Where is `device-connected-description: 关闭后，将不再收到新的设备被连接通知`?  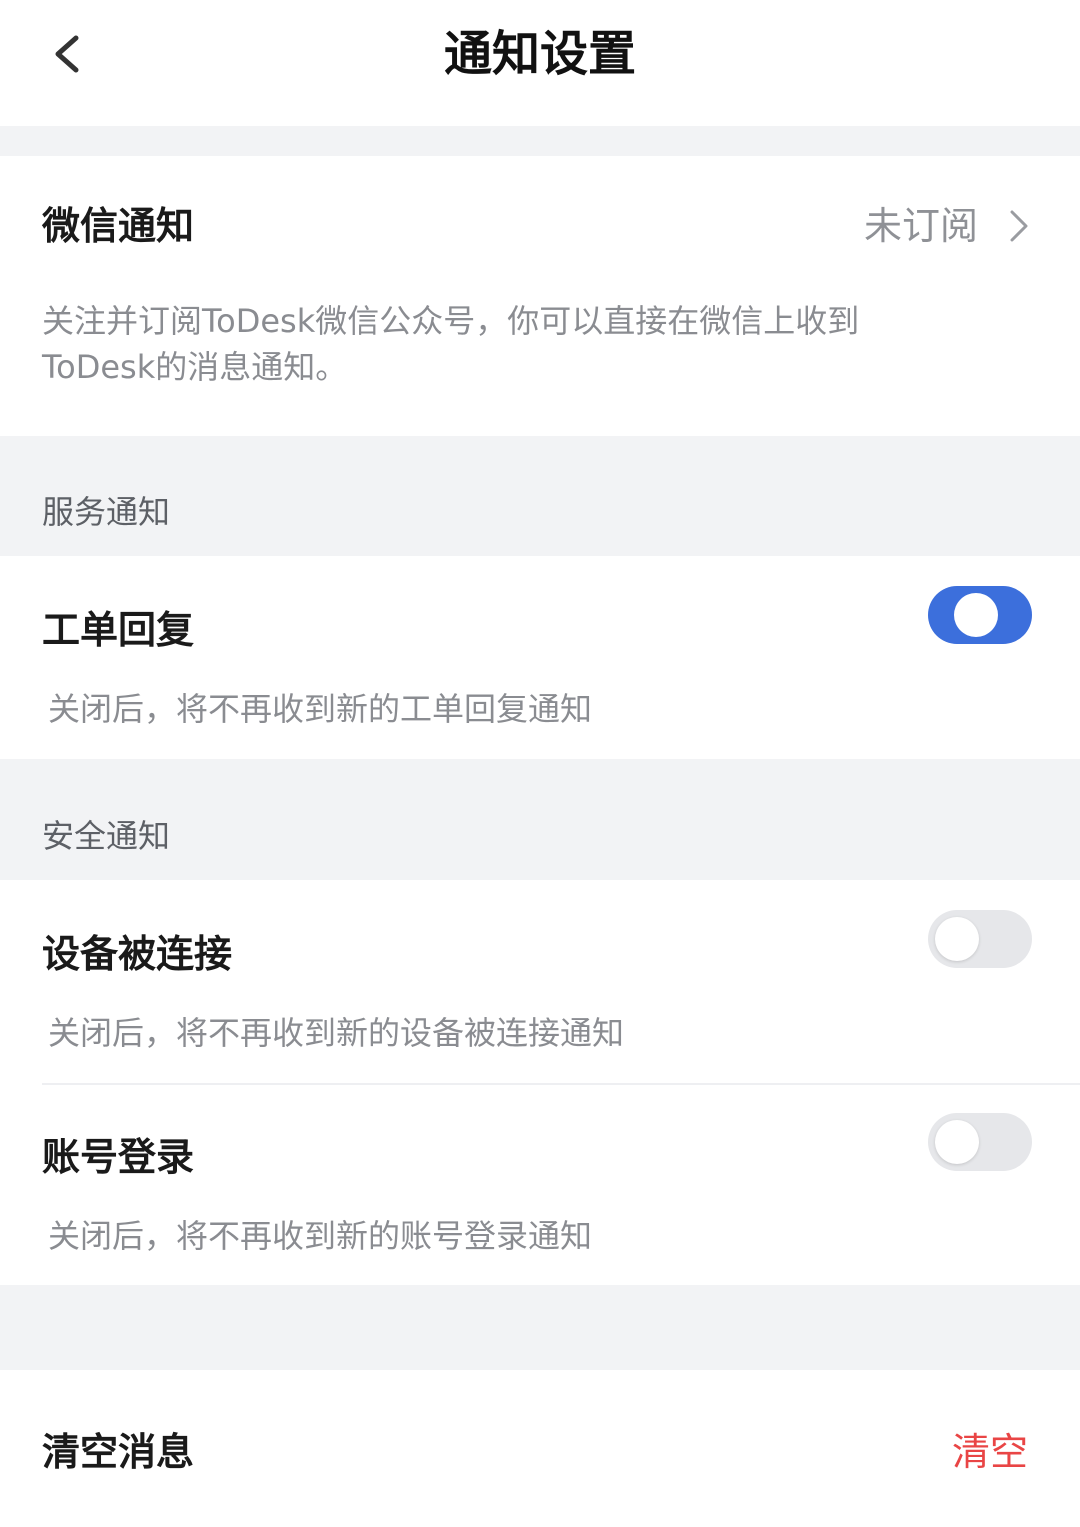 device-connected-description: 关闭后，将不再收到新的设备被连接通知 is located at coordinates (336, 1033).